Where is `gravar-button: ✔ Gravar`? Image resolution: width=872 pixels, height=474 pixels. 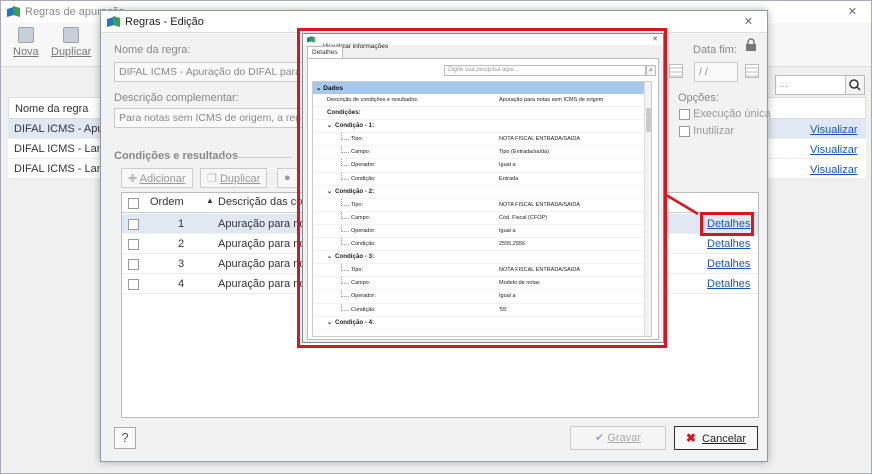
gravar-button: ✔ Gravar is located at coordinates (618, 438).